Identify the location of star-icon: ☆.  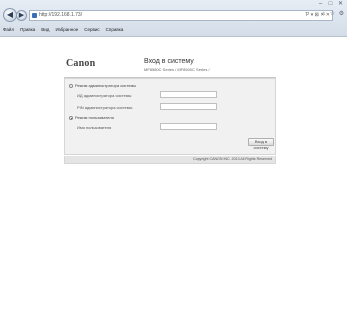
(332, 14).